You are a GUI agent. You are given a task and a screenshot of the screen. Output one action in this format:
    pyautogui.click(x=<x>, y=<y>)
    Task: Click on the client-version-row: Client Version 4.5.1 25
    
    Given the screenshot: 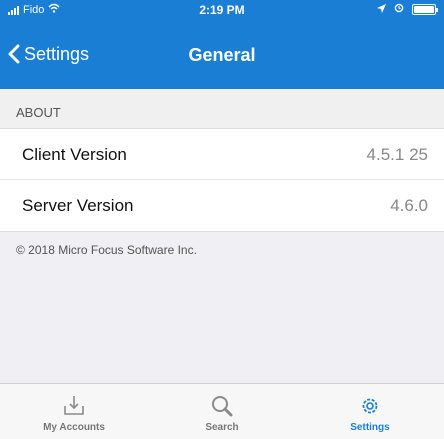 What is the action you would take?
    pyautogui.click(x=222, y=154)
    